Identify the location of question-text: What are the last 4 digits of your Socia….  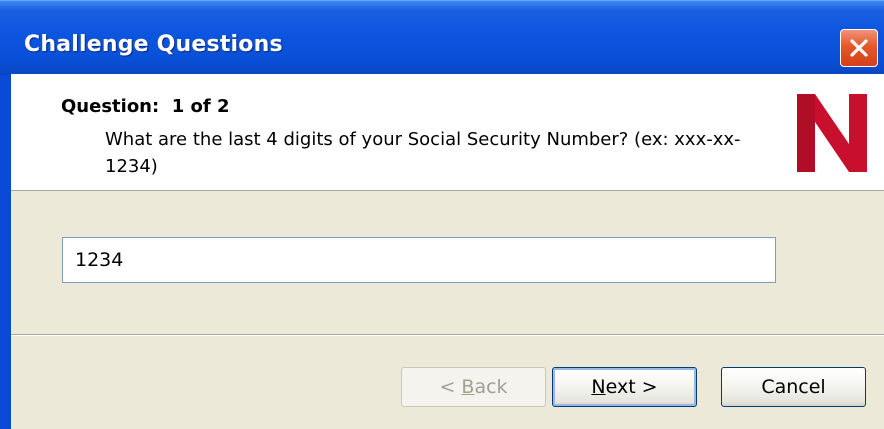
(423, 153).